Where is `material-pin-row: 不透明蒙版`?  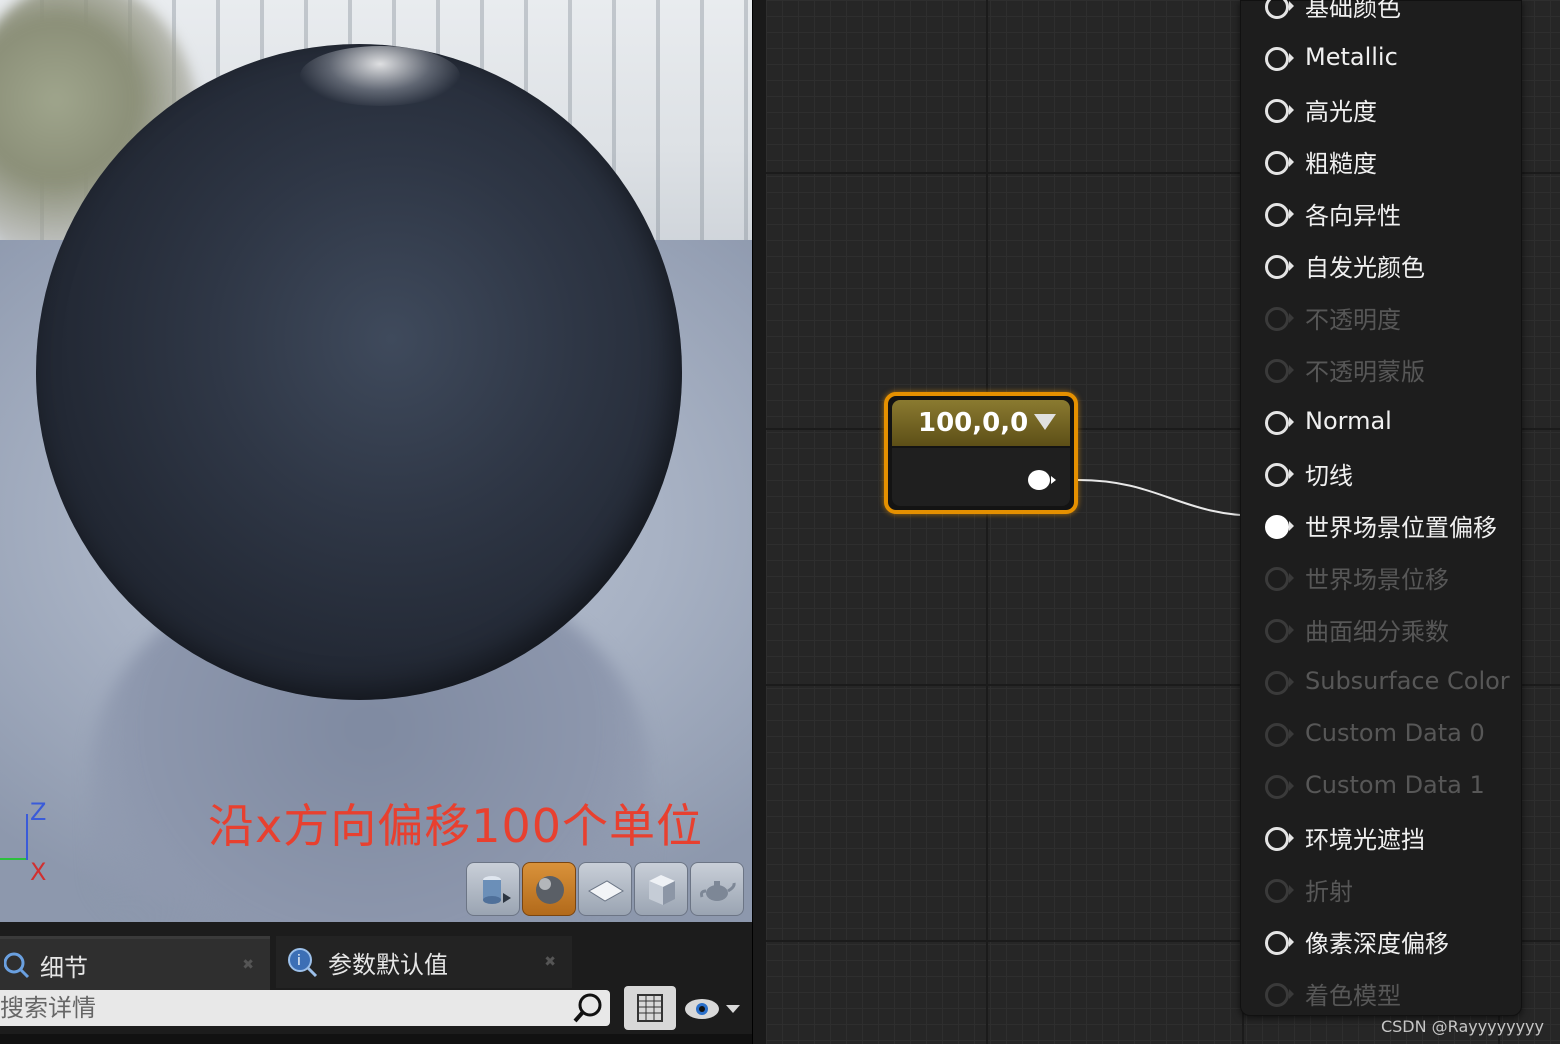 material-pin-row: 不透明蒙版 is located at coordinates (1333, 369).